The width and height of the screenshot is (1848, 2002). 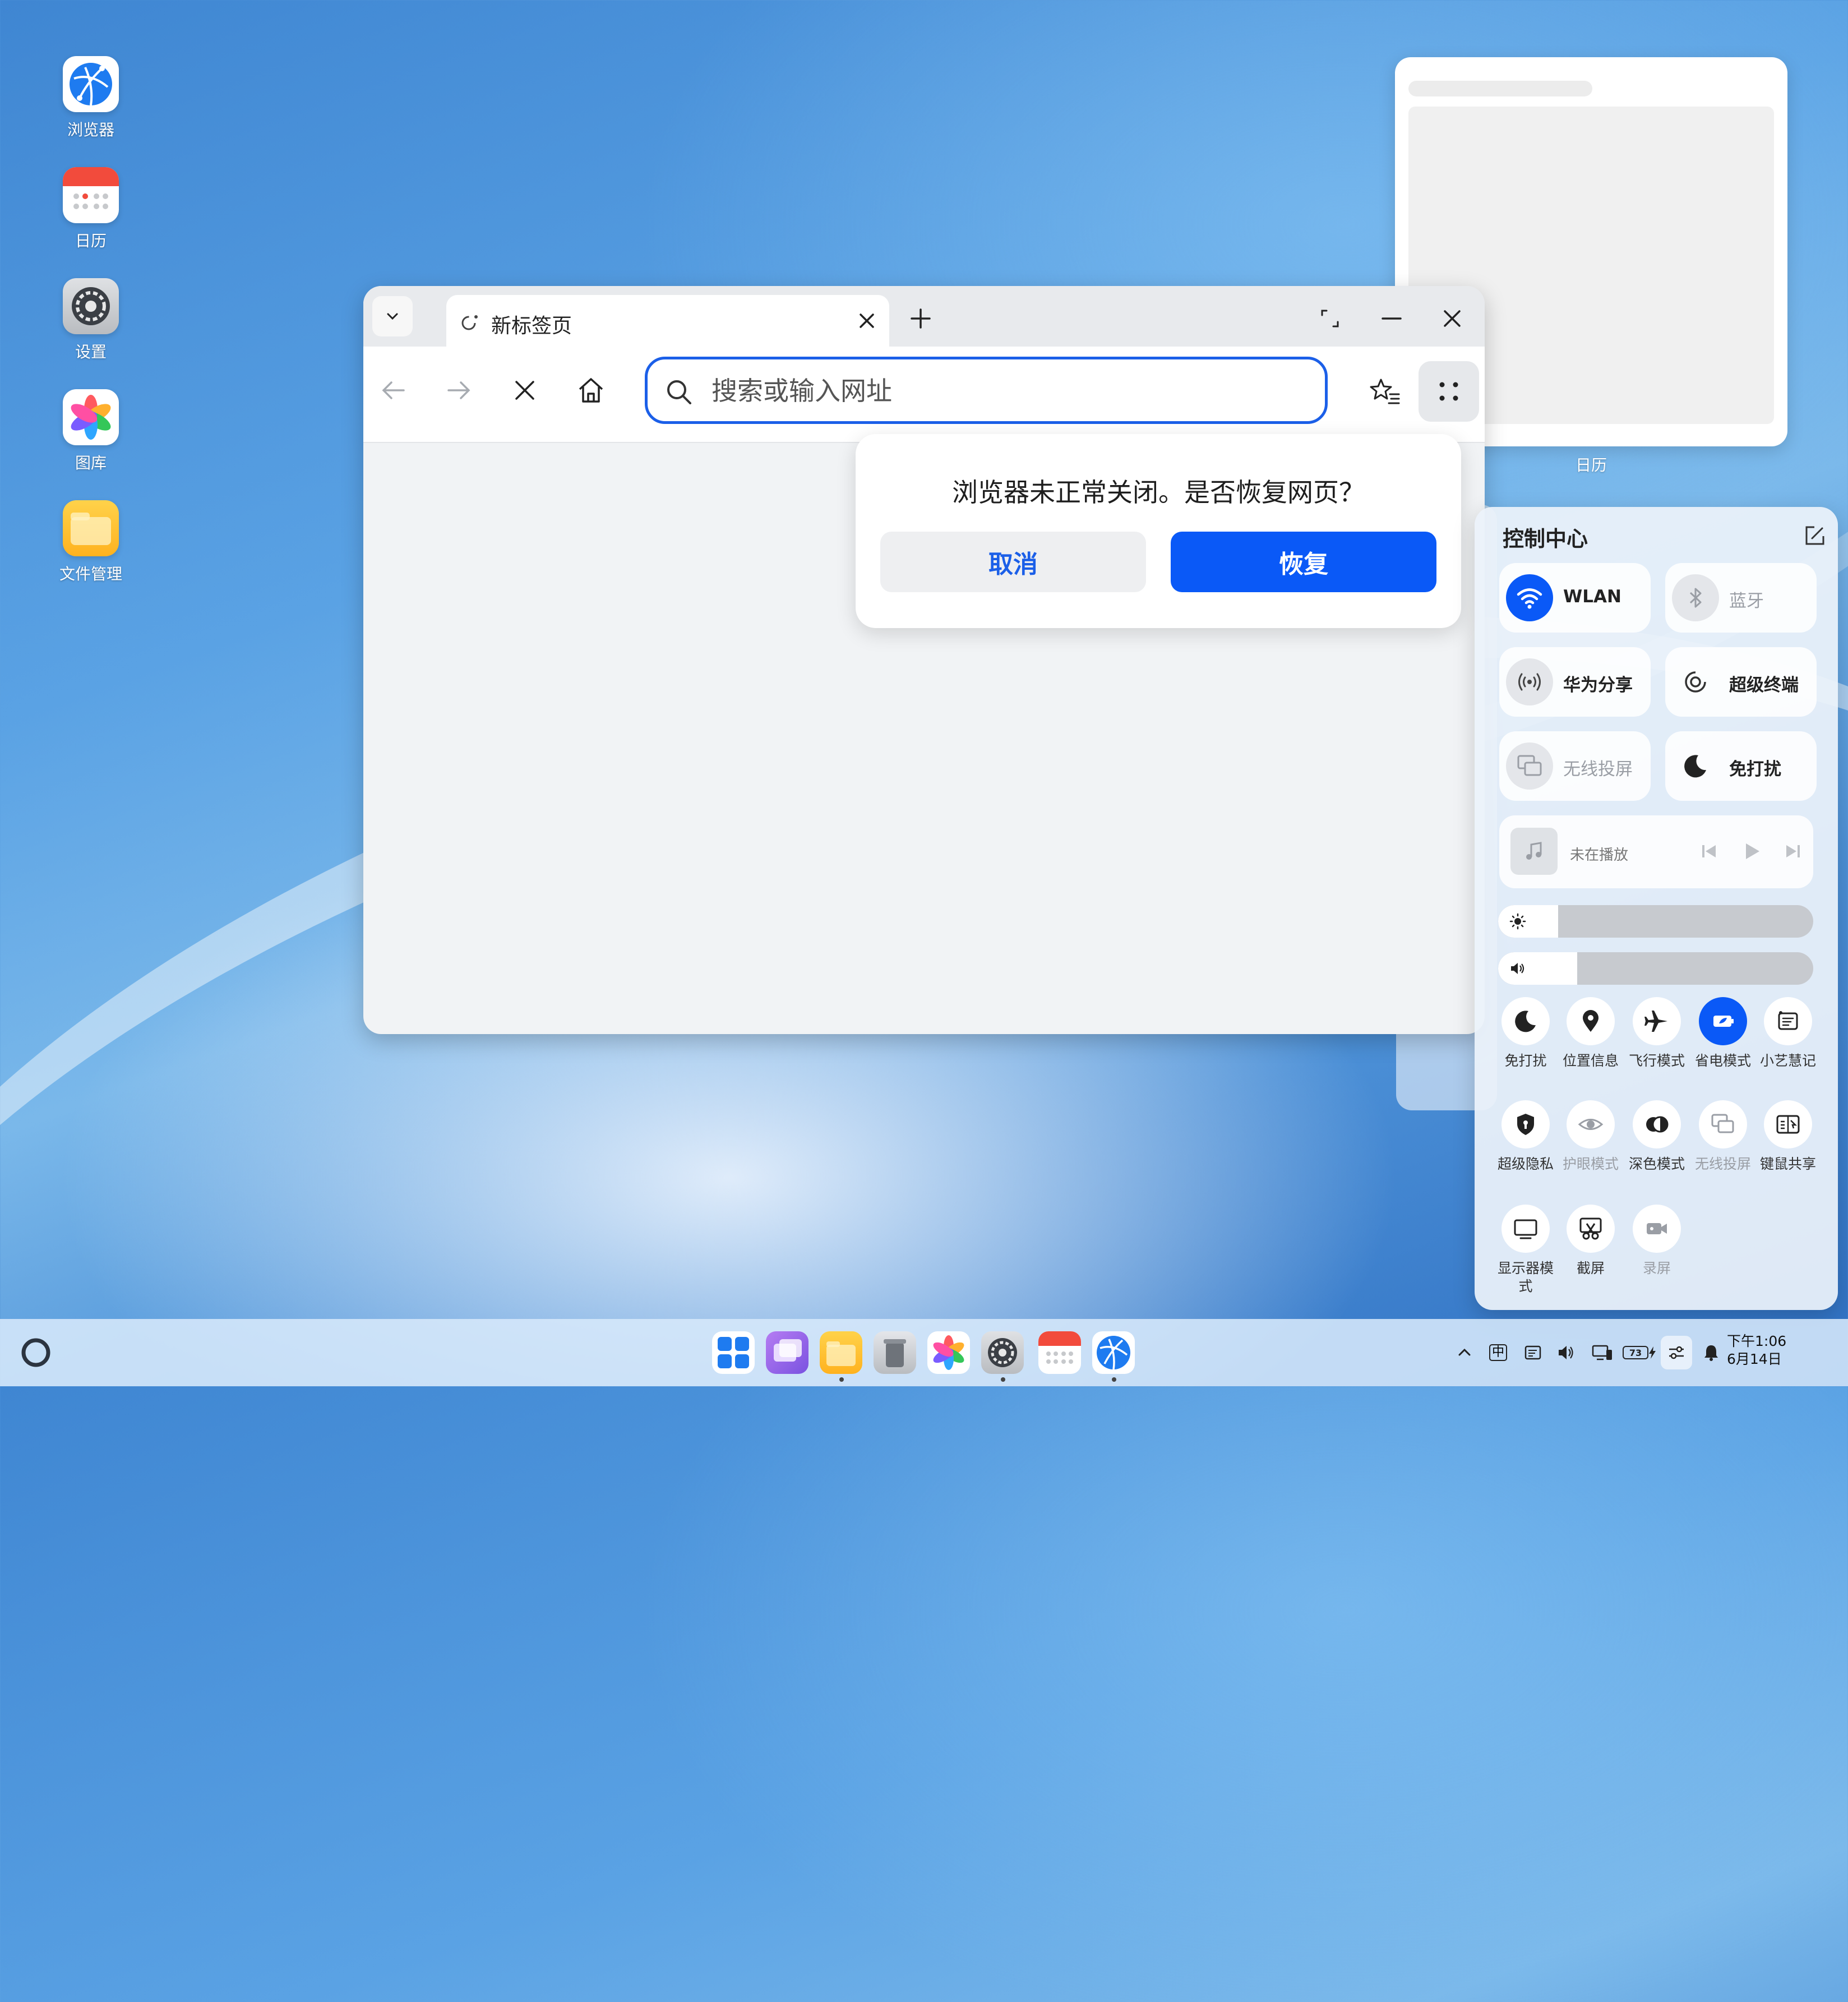 I want to click on minimize-button, so click(x=1391, y=318).